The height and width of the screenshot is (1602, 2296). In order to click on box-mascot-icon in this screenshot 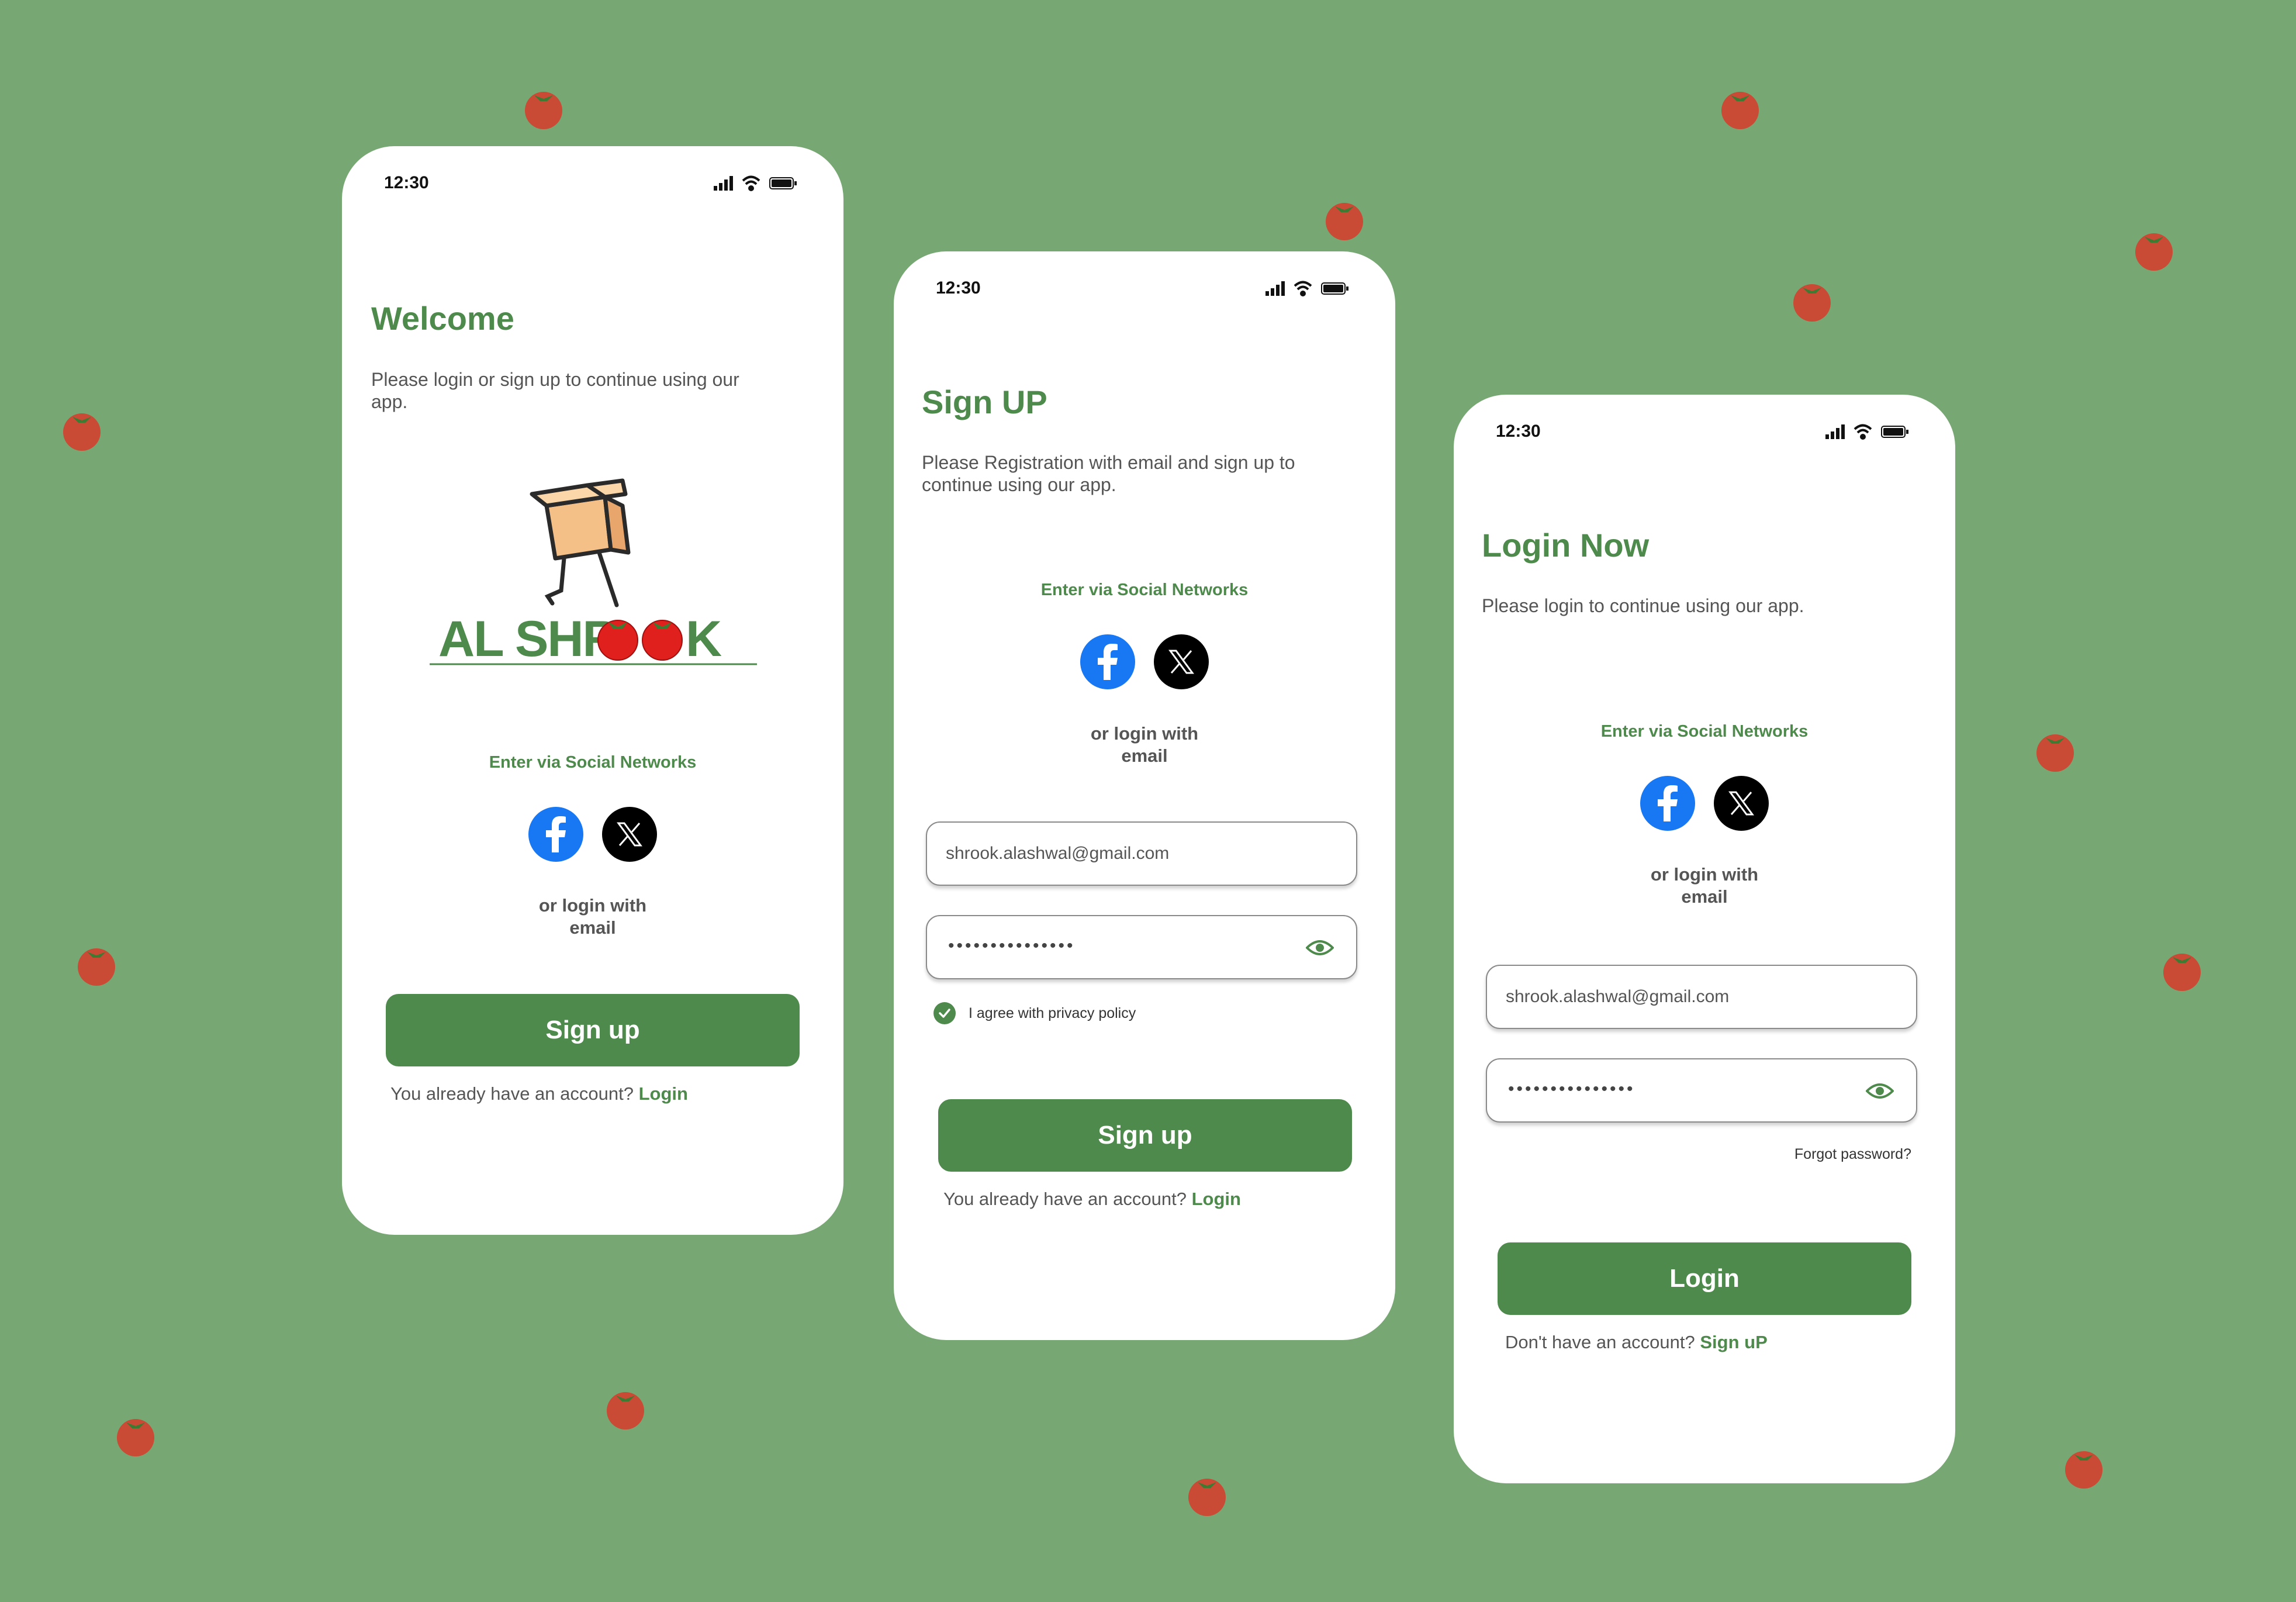, I will do `click(580, 542)`.